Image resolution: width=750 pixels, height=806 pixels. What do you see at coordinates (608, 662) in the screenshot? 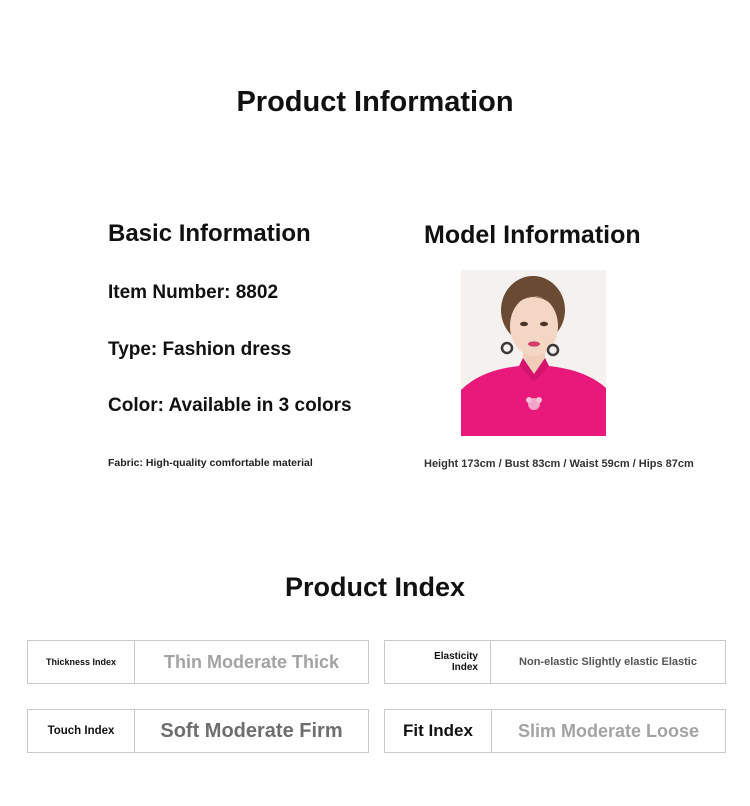
I see `elasticity-index-values: Non-elastic Slightly elastic Elastic` at bounding box center [608, 662].